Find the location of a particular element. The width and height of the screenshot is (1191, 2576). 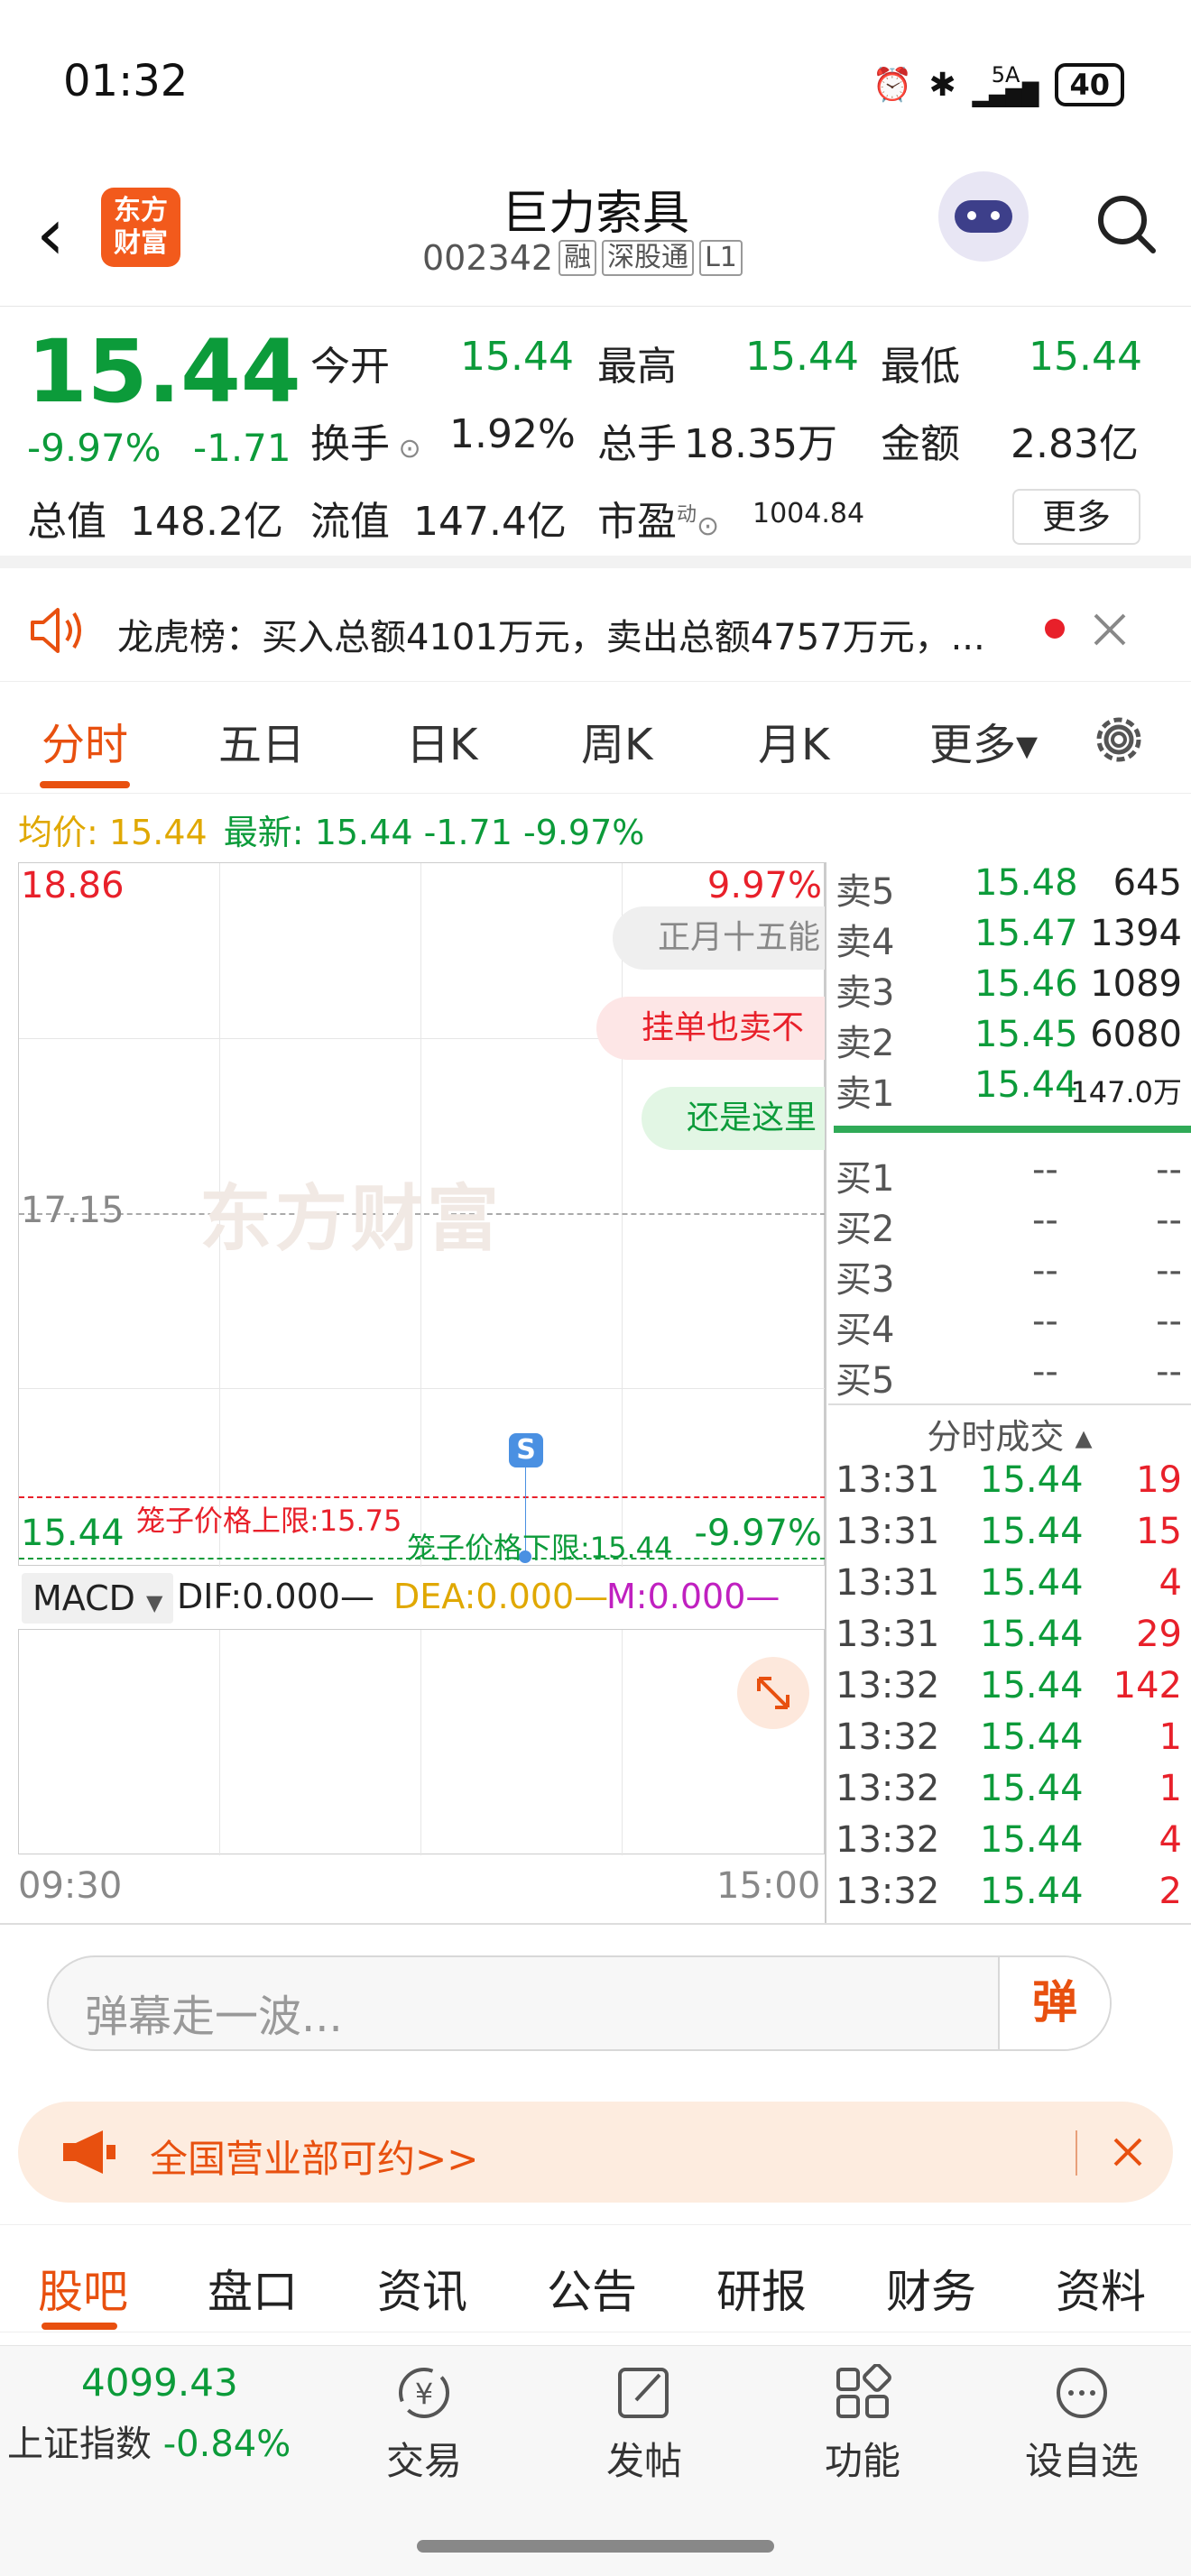

tab-news: 资讯 is located at coordinates (422, 2288).